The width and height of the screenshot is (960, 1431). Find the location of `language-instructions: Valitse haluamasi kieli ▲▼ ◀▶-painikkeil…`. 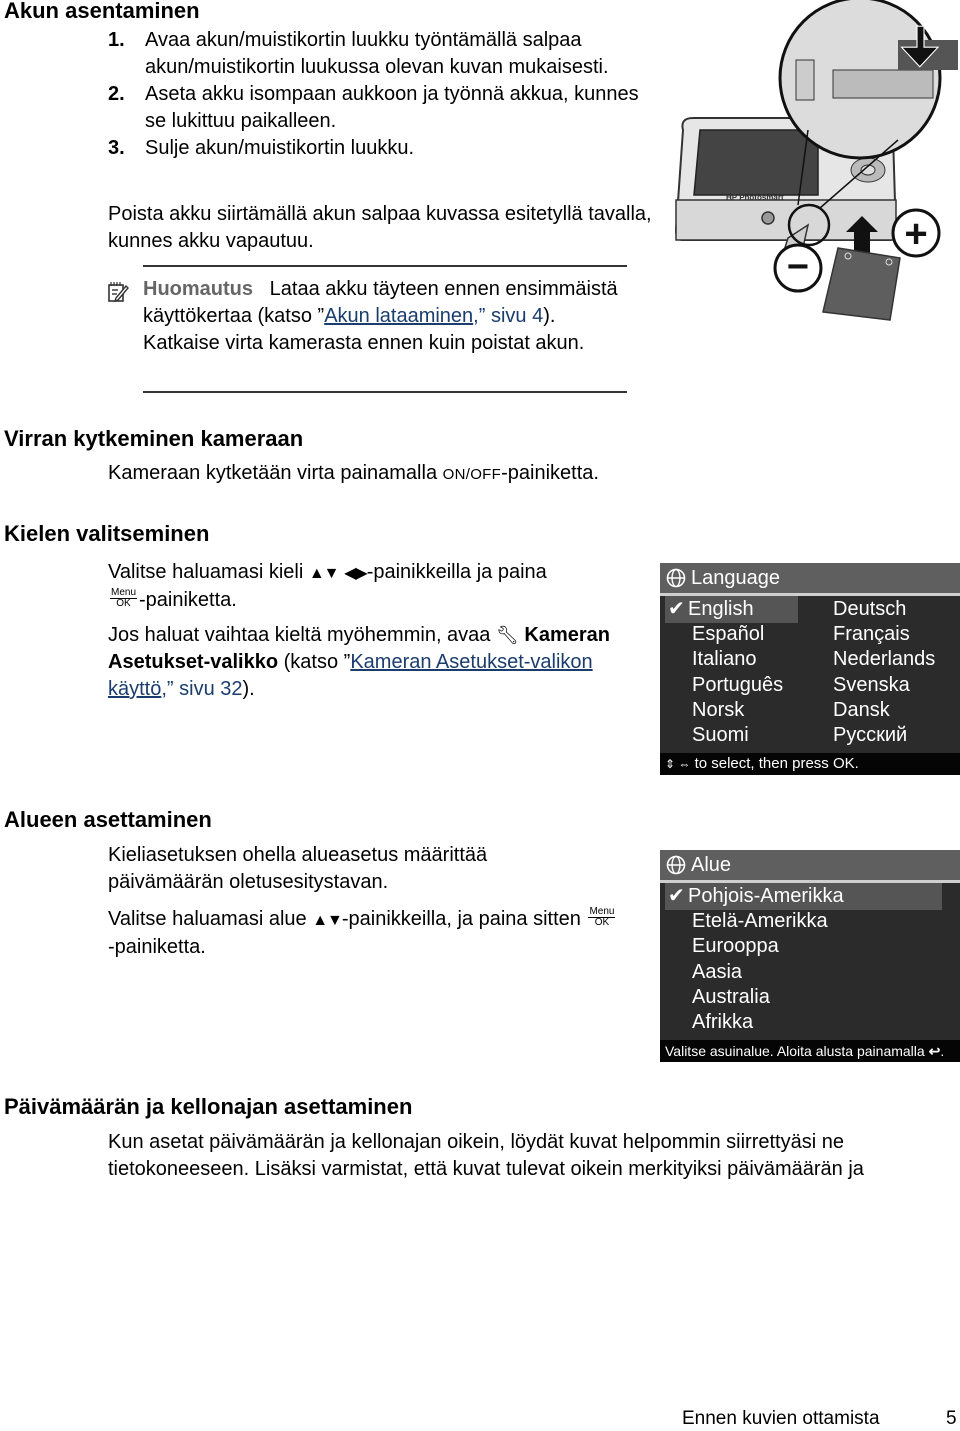

language-instructions: Valitse haluamasi kieli ▲▼ ◀▶-painikkeil… is located at coordinates (343, 586).